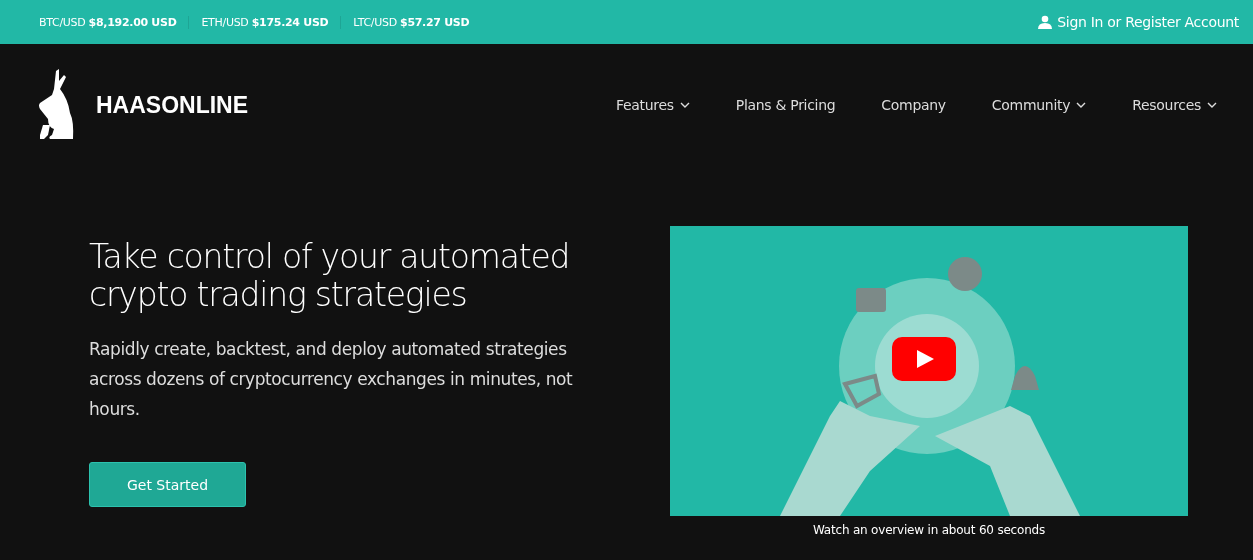 This screenshot has height=560, width=1253. I want to click on price-ticker: LTC/USD $57.27 USD, so click(411, 22).